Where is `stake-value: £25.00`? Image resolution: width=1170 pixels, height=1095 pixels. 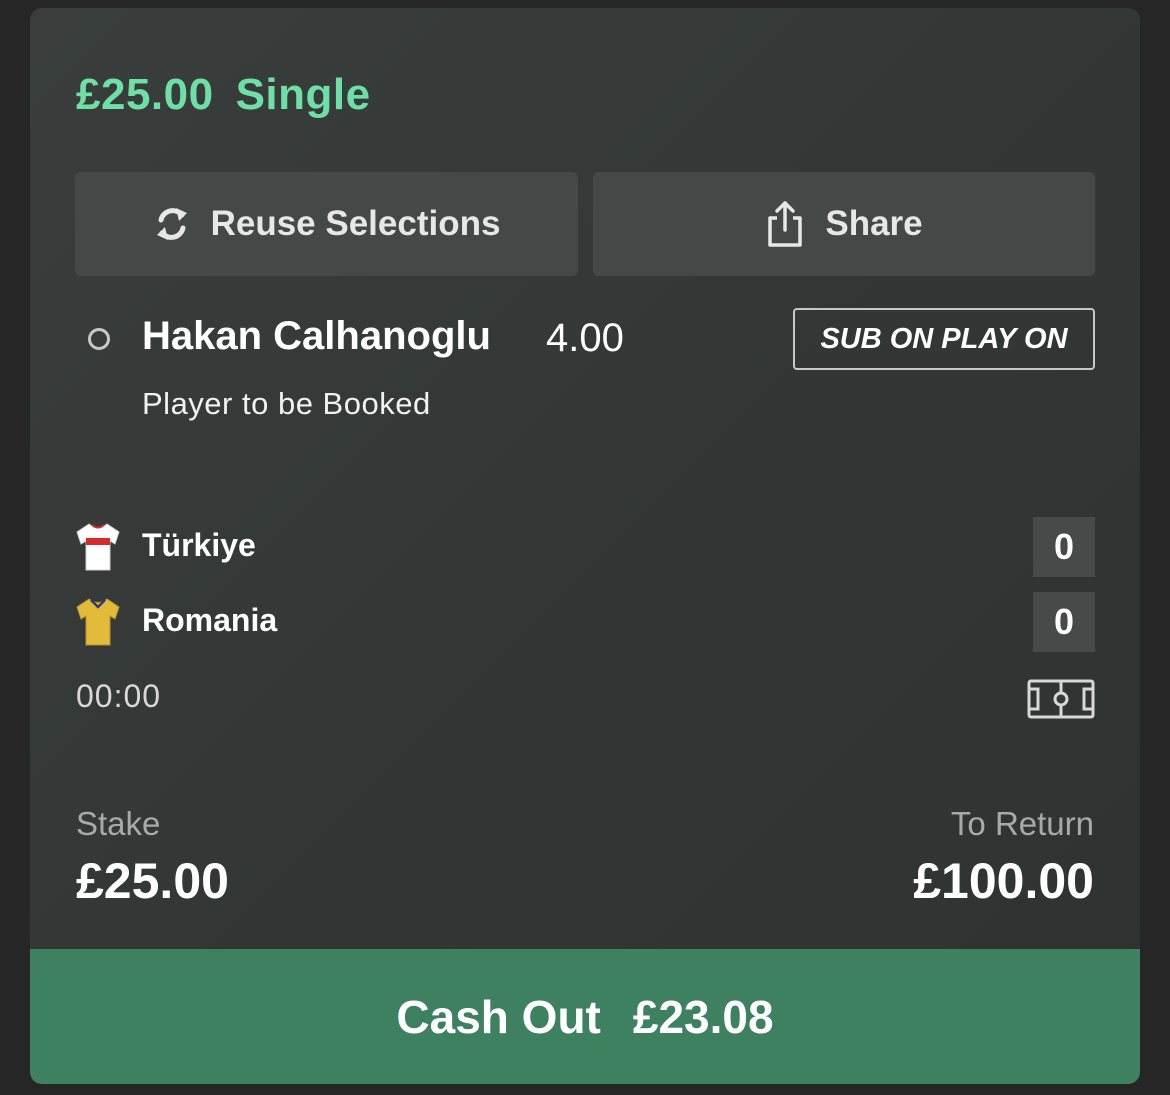
stake-value: £25.00 is located at coordinates (152, 881).